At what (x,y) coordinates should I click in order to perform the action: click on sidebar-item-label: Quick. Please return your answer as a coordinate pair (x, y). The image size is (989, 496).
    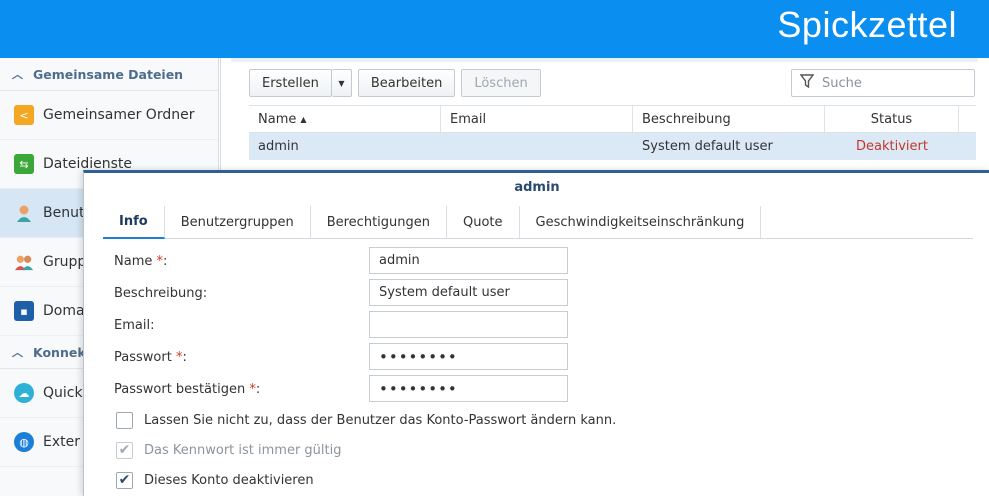
    Looking at the image, I should click on (63, 393).